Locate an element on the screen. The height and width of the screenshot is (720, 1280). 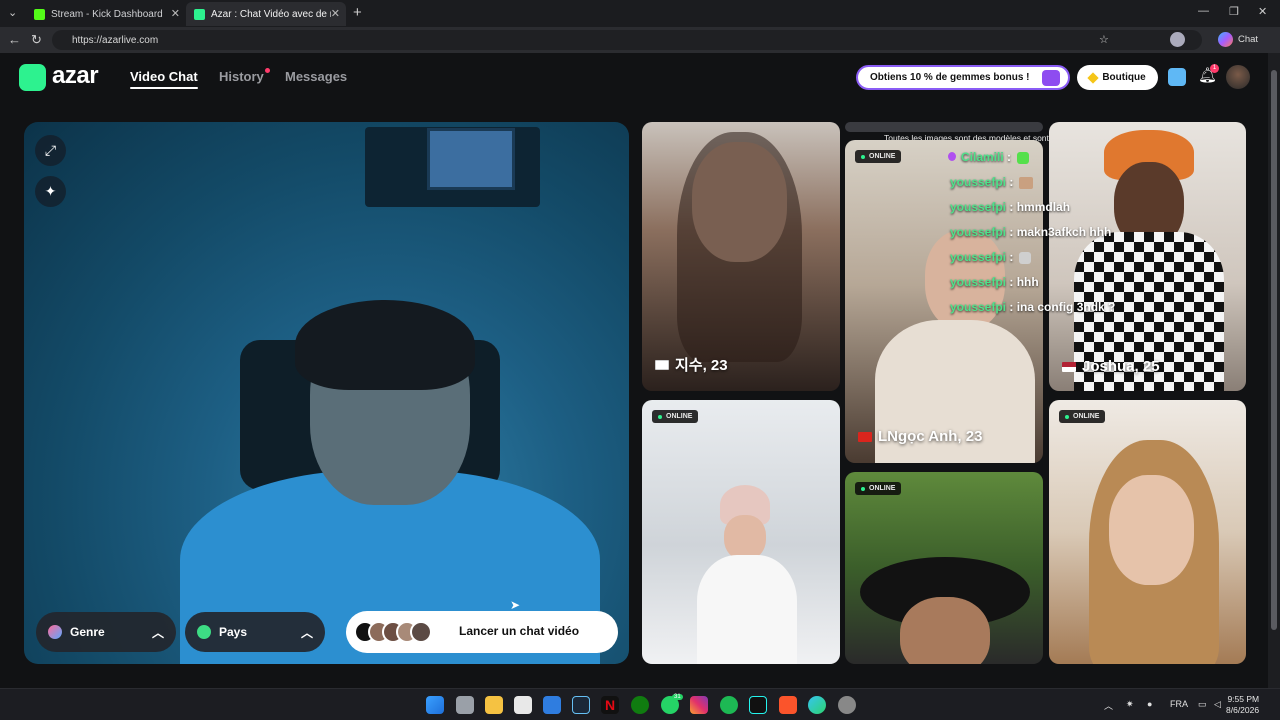
tab-kick-dashboard: Stream - Kick Dashboard ✕ is located at coordinates (106, 14).